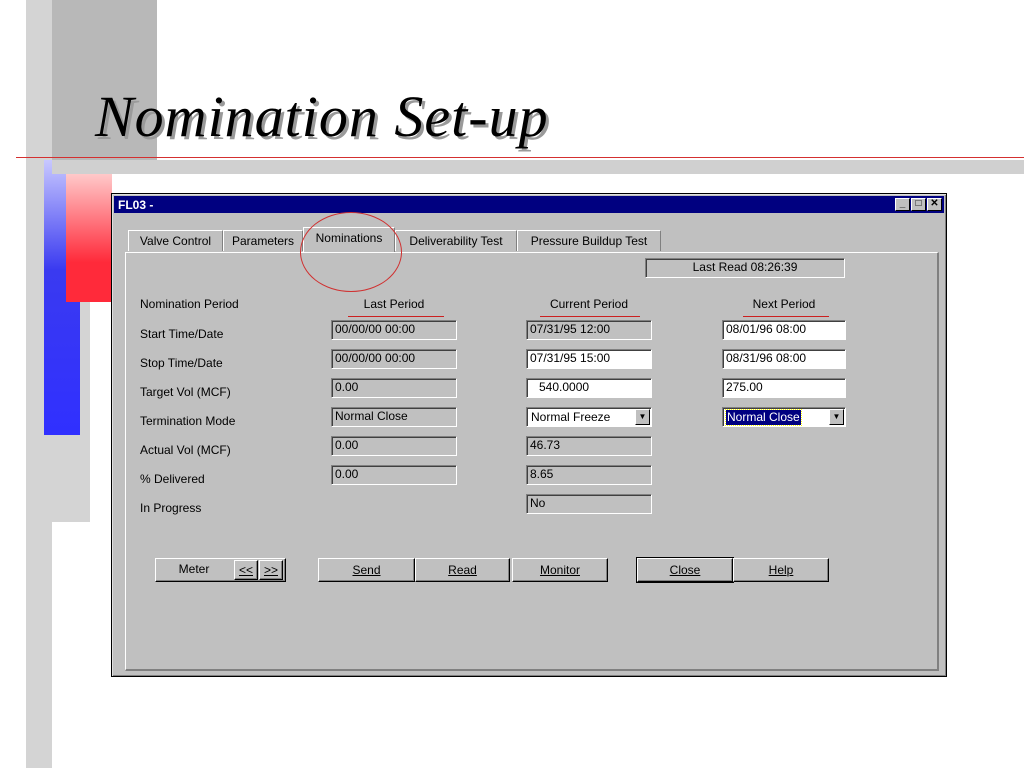  What do you see at coordinates (589, 240) in the screenshot?
I see `tab-pressure-buildup-test: Pressure Buildup Test` at bounding box center [589, 240].